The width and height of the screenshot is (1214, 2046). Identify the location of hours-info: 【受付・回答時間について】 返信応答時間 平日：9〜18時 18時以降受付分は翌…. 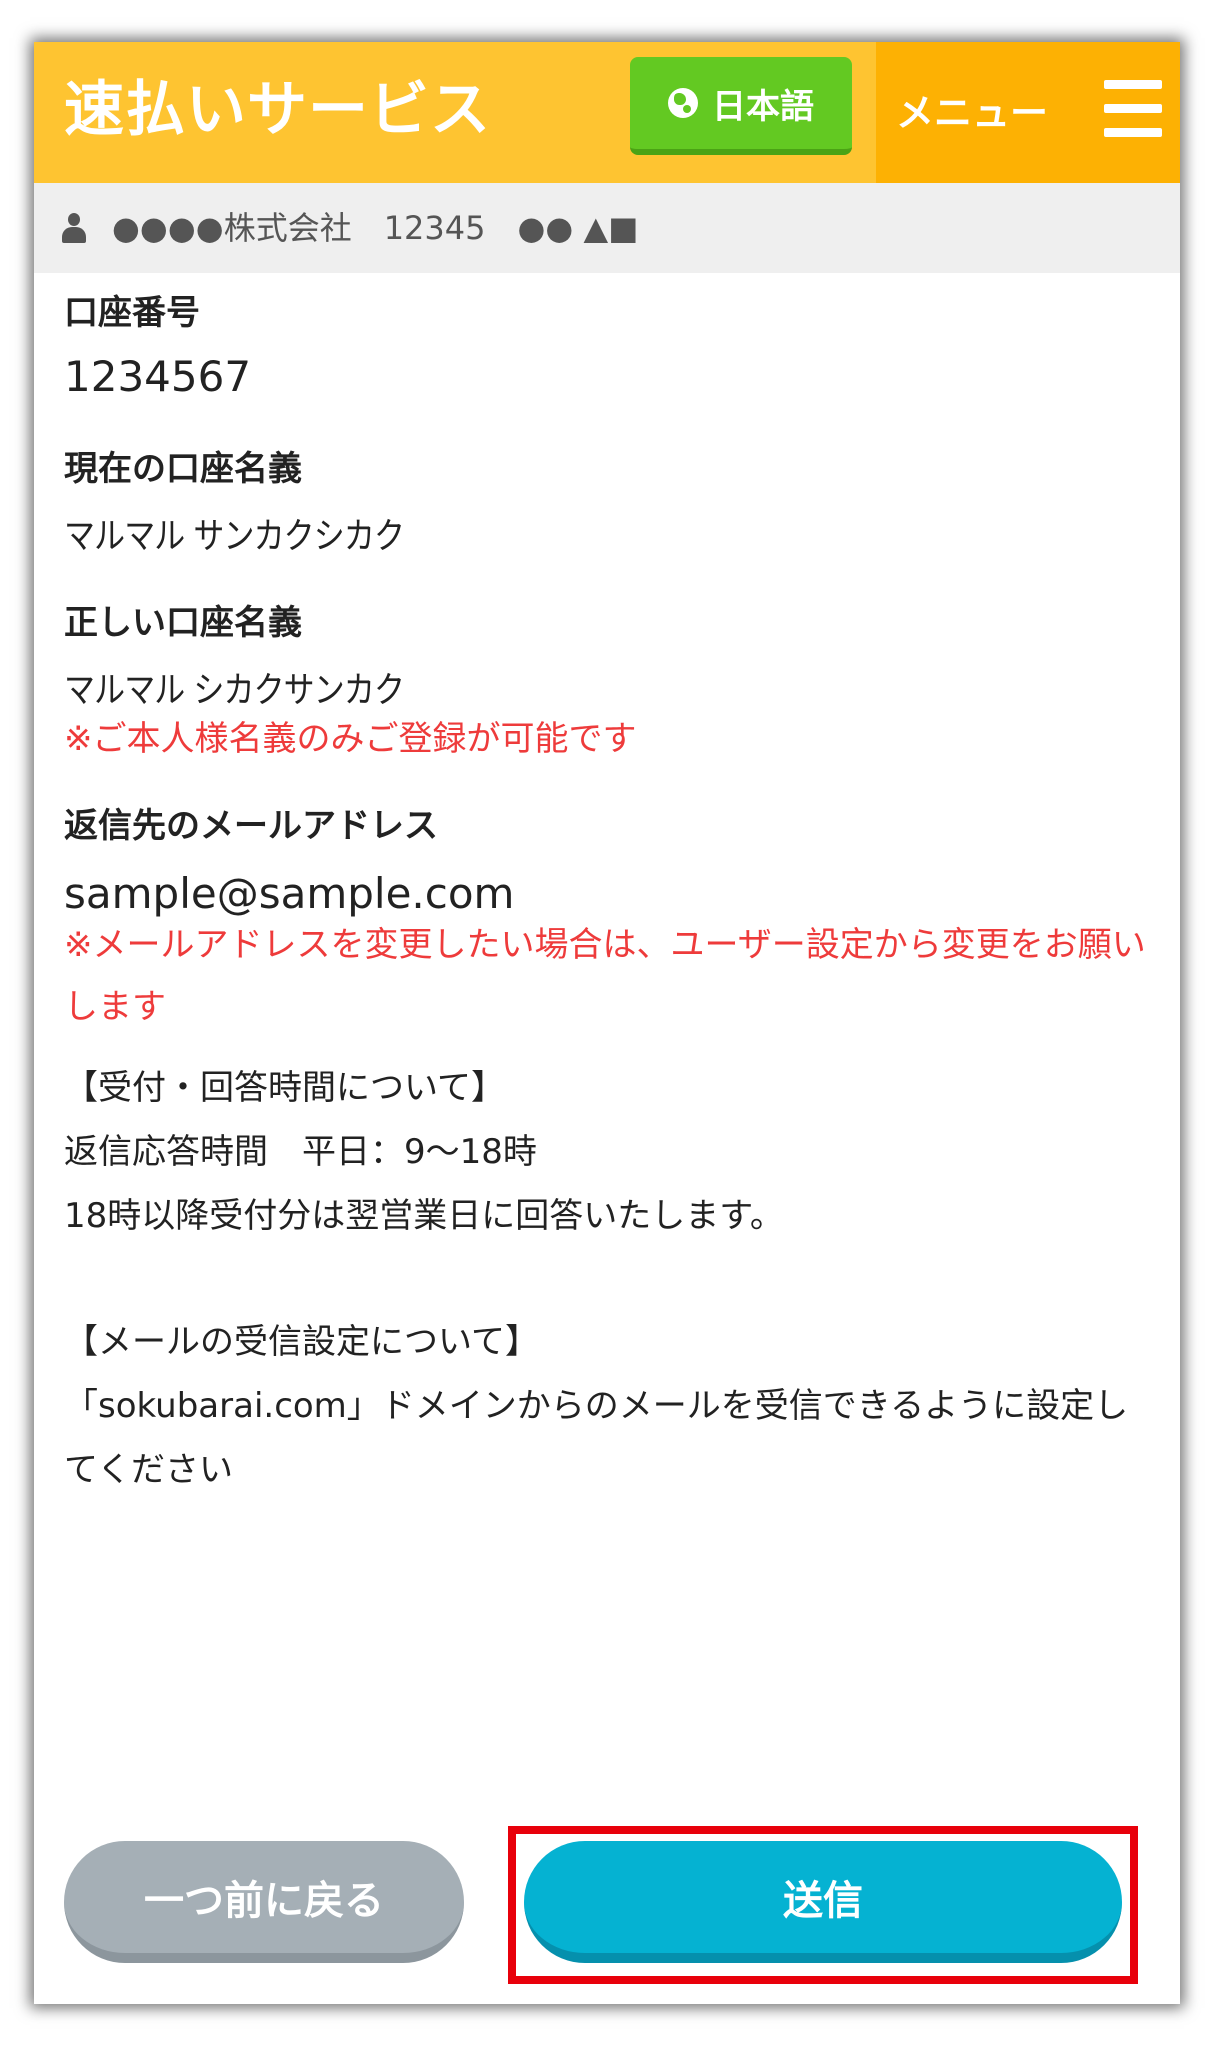
(424, 1152).